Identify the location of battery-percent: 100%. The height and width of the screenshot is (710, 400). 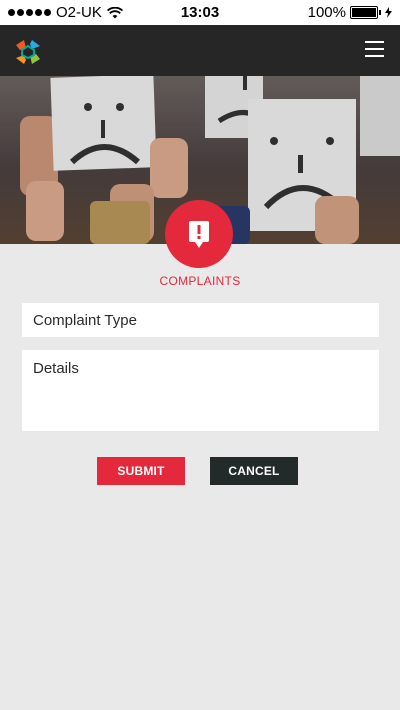
(326, 12).